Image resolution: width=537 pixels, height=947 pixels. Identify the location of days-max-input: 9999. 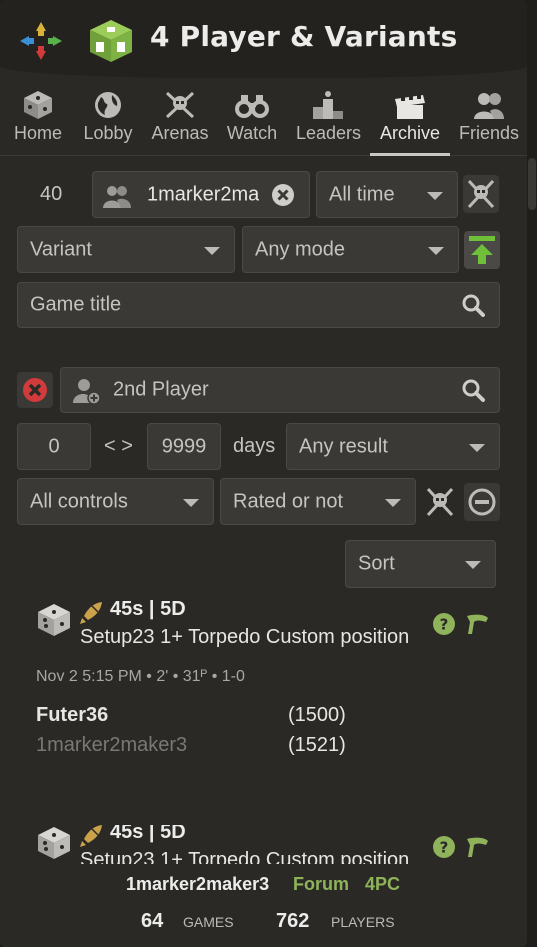
(184, 446).